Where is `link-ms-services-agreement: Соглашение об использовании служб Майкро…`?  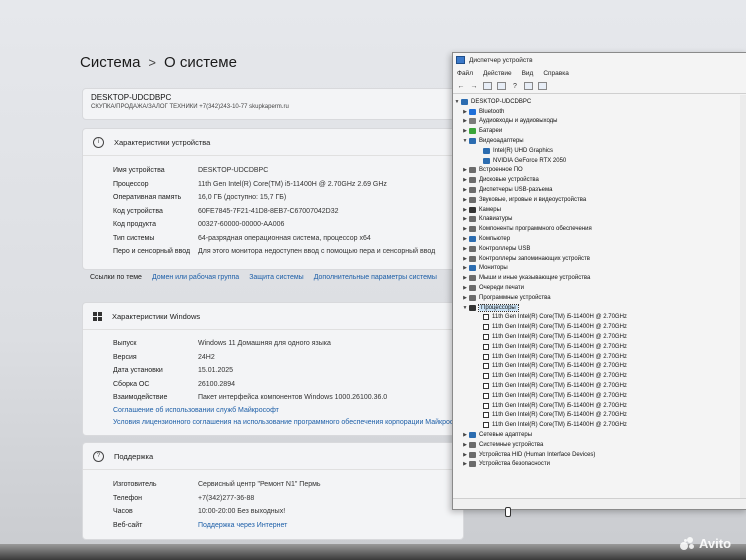 link-ms-services-agreement: Соглашение об использовании служб Майкро… is located at coordinates (273, 411).